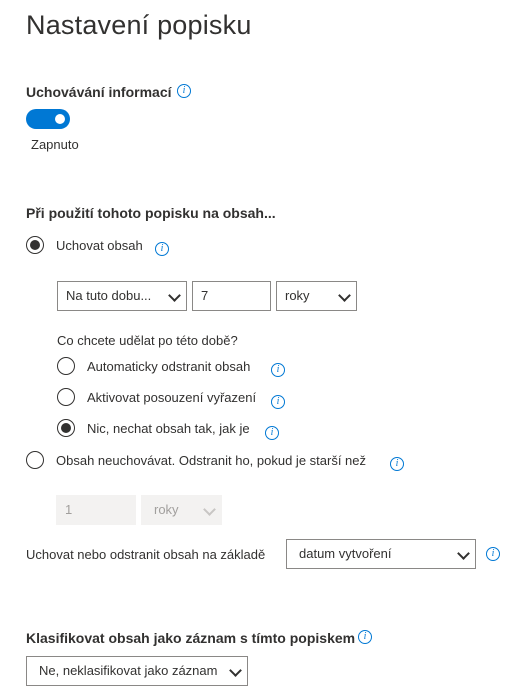 This screenshot has width=507, height=699. What do you see at coordinates (35, 460) in the screenshot?
I see `dont-keep-radio` at bounding box center [35, 460].